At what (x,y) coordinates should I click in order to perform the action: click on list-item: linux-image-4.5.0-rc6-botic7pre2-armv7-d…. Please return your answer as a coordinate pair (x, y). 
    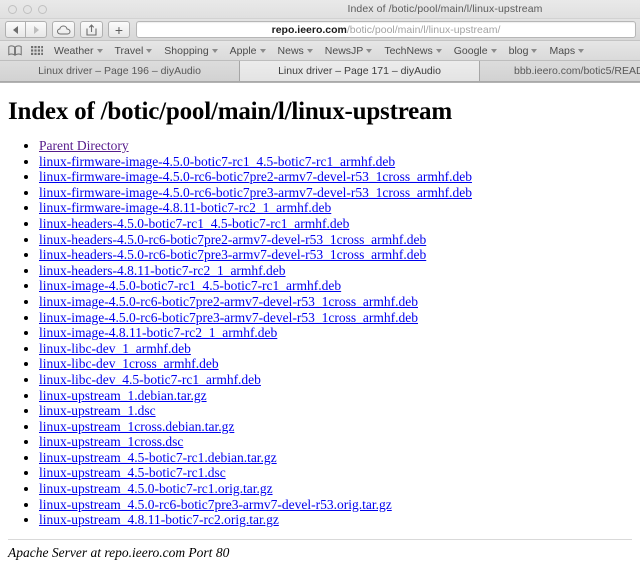
    Looking at the image, I should click on (335, 302).